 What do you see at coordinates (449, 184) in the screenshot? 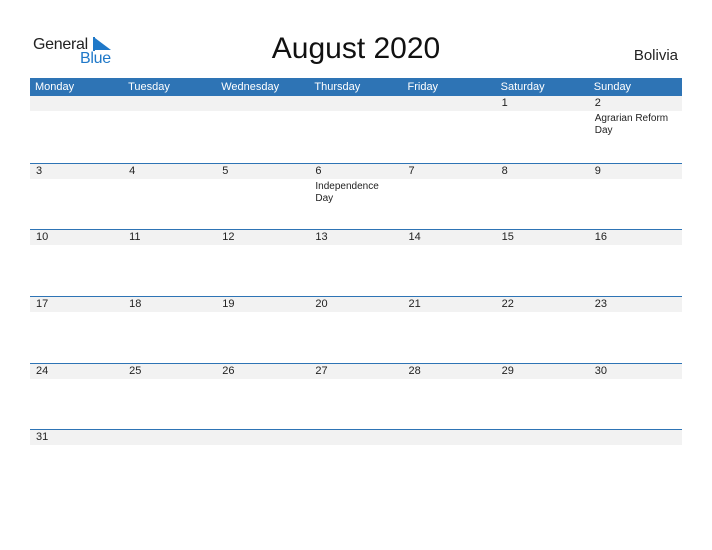
I see `day-cell: 7` at bounding box center [449, 184].